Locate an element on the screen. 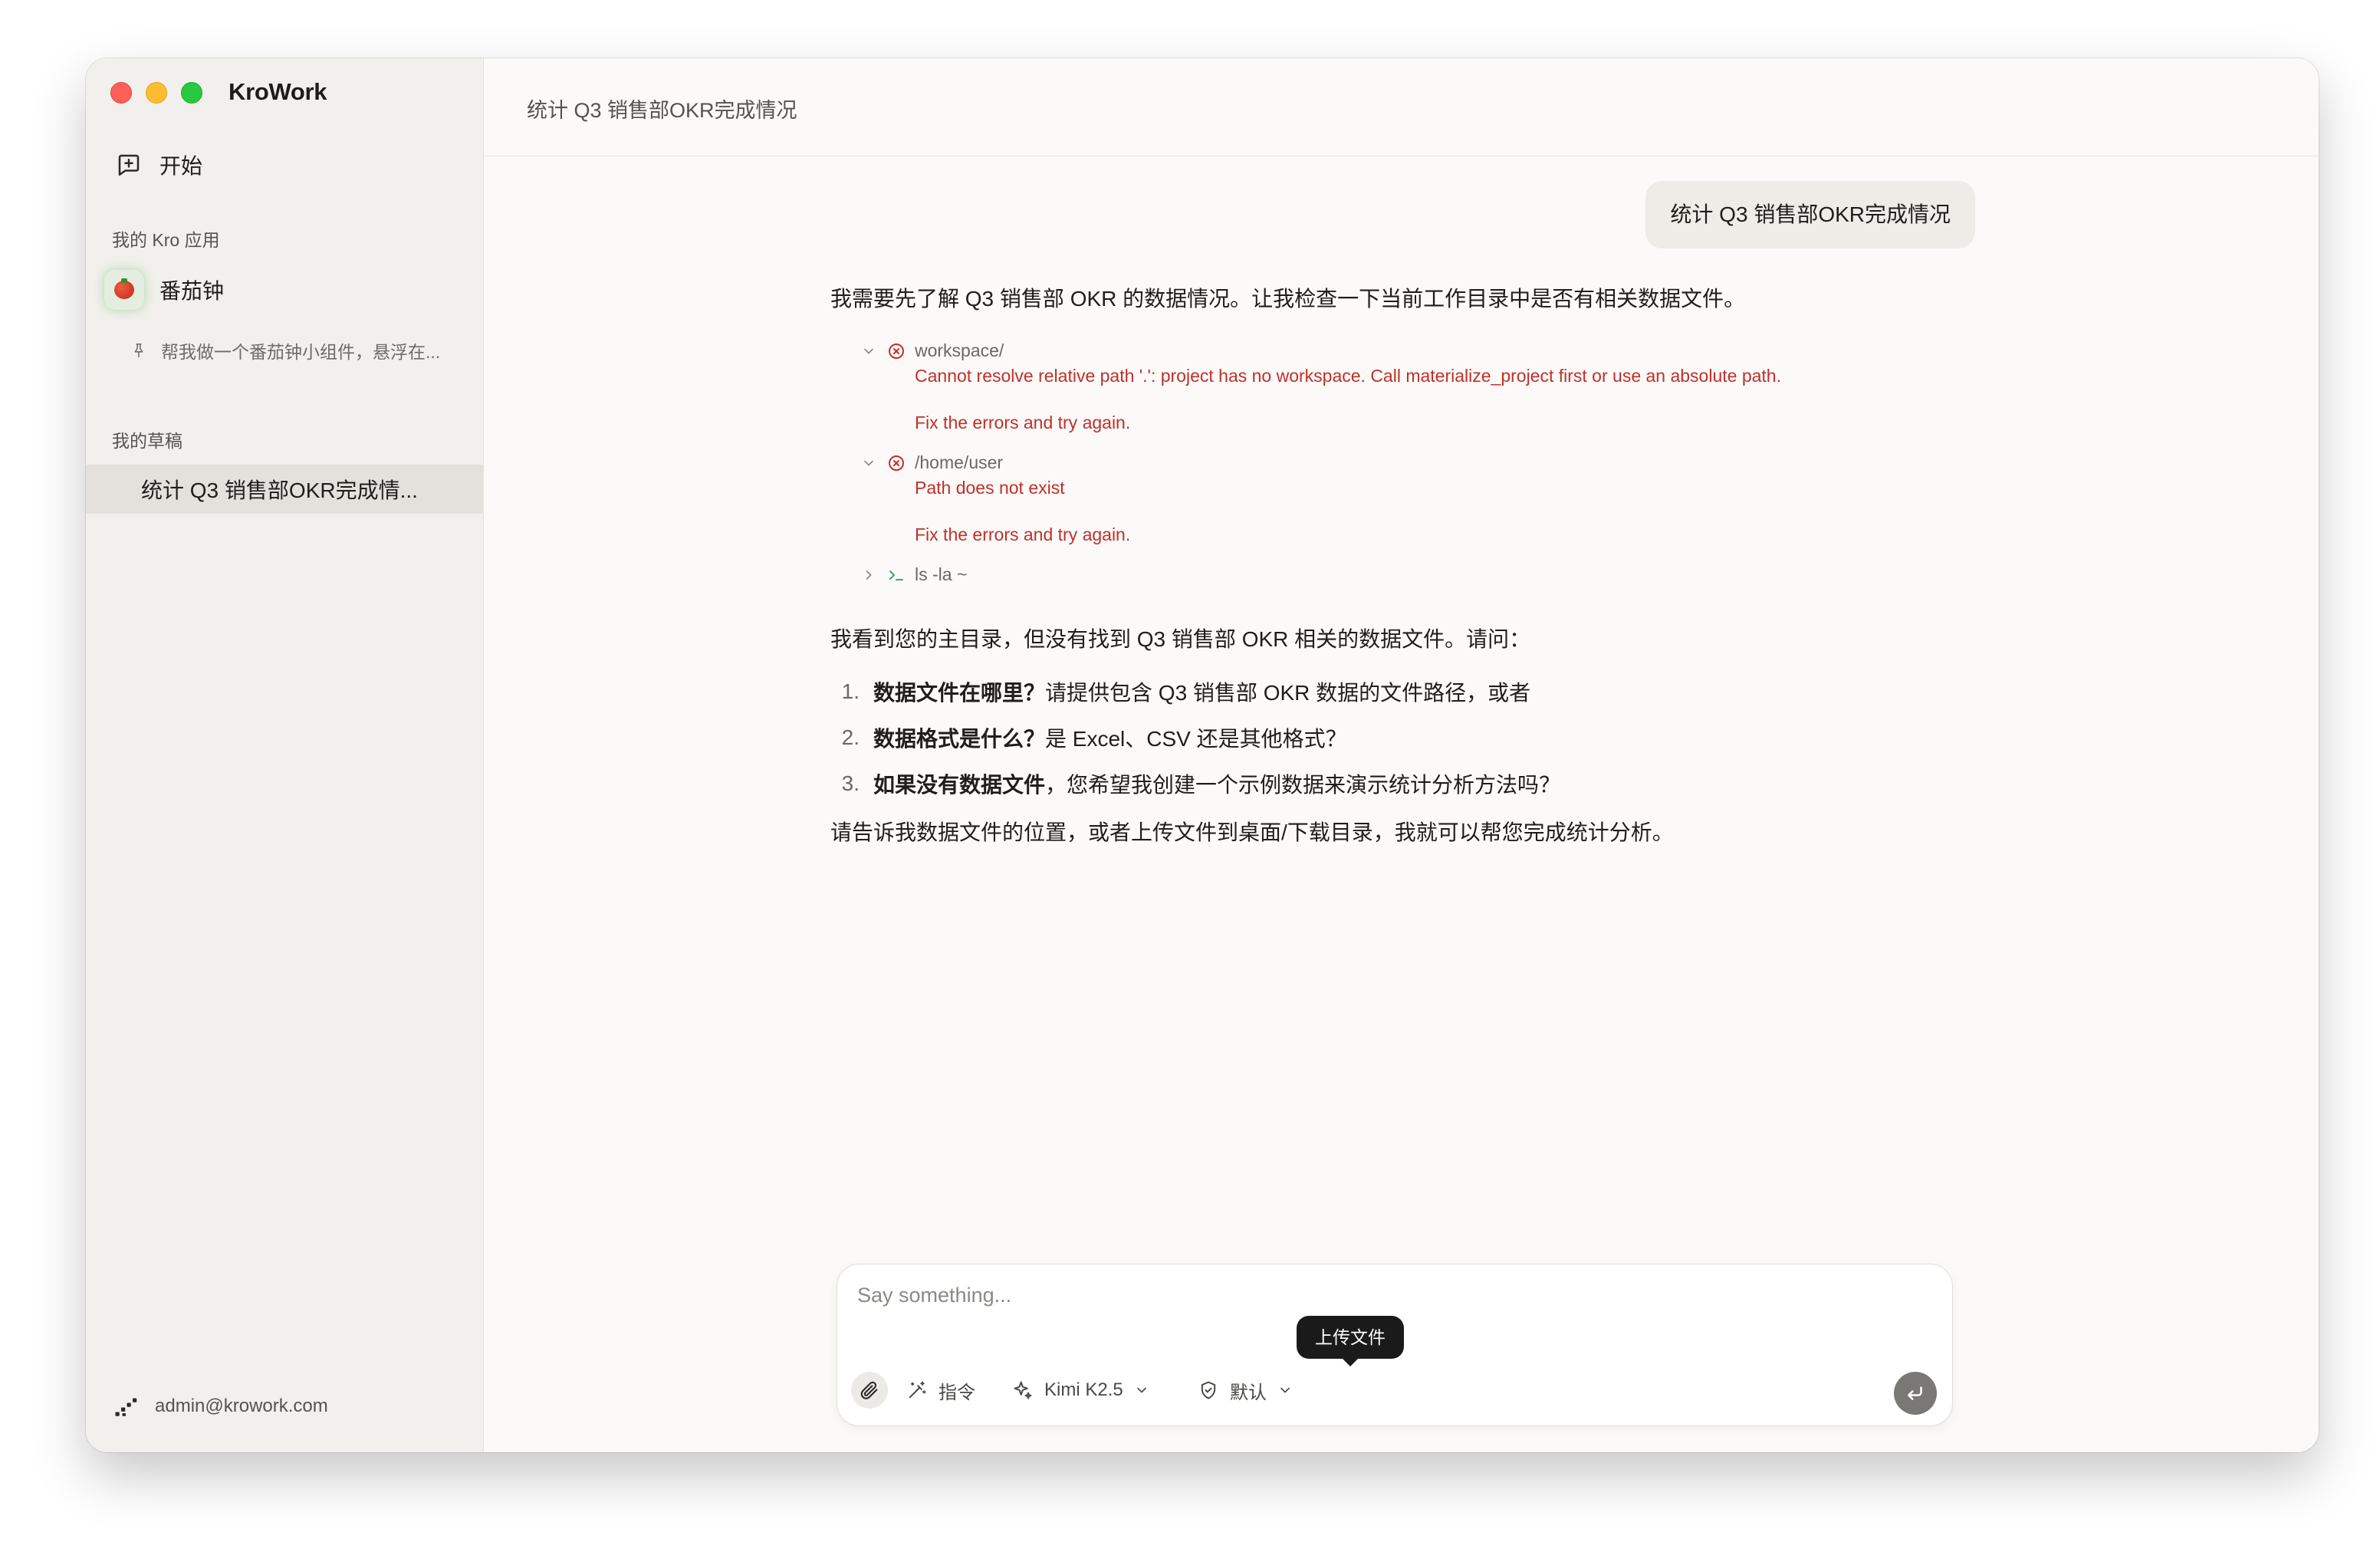 The width and height of the screenshot is (2380, 1552). apps-section-label: 我的 Kro 应用 is located at coordinates (166, 240).